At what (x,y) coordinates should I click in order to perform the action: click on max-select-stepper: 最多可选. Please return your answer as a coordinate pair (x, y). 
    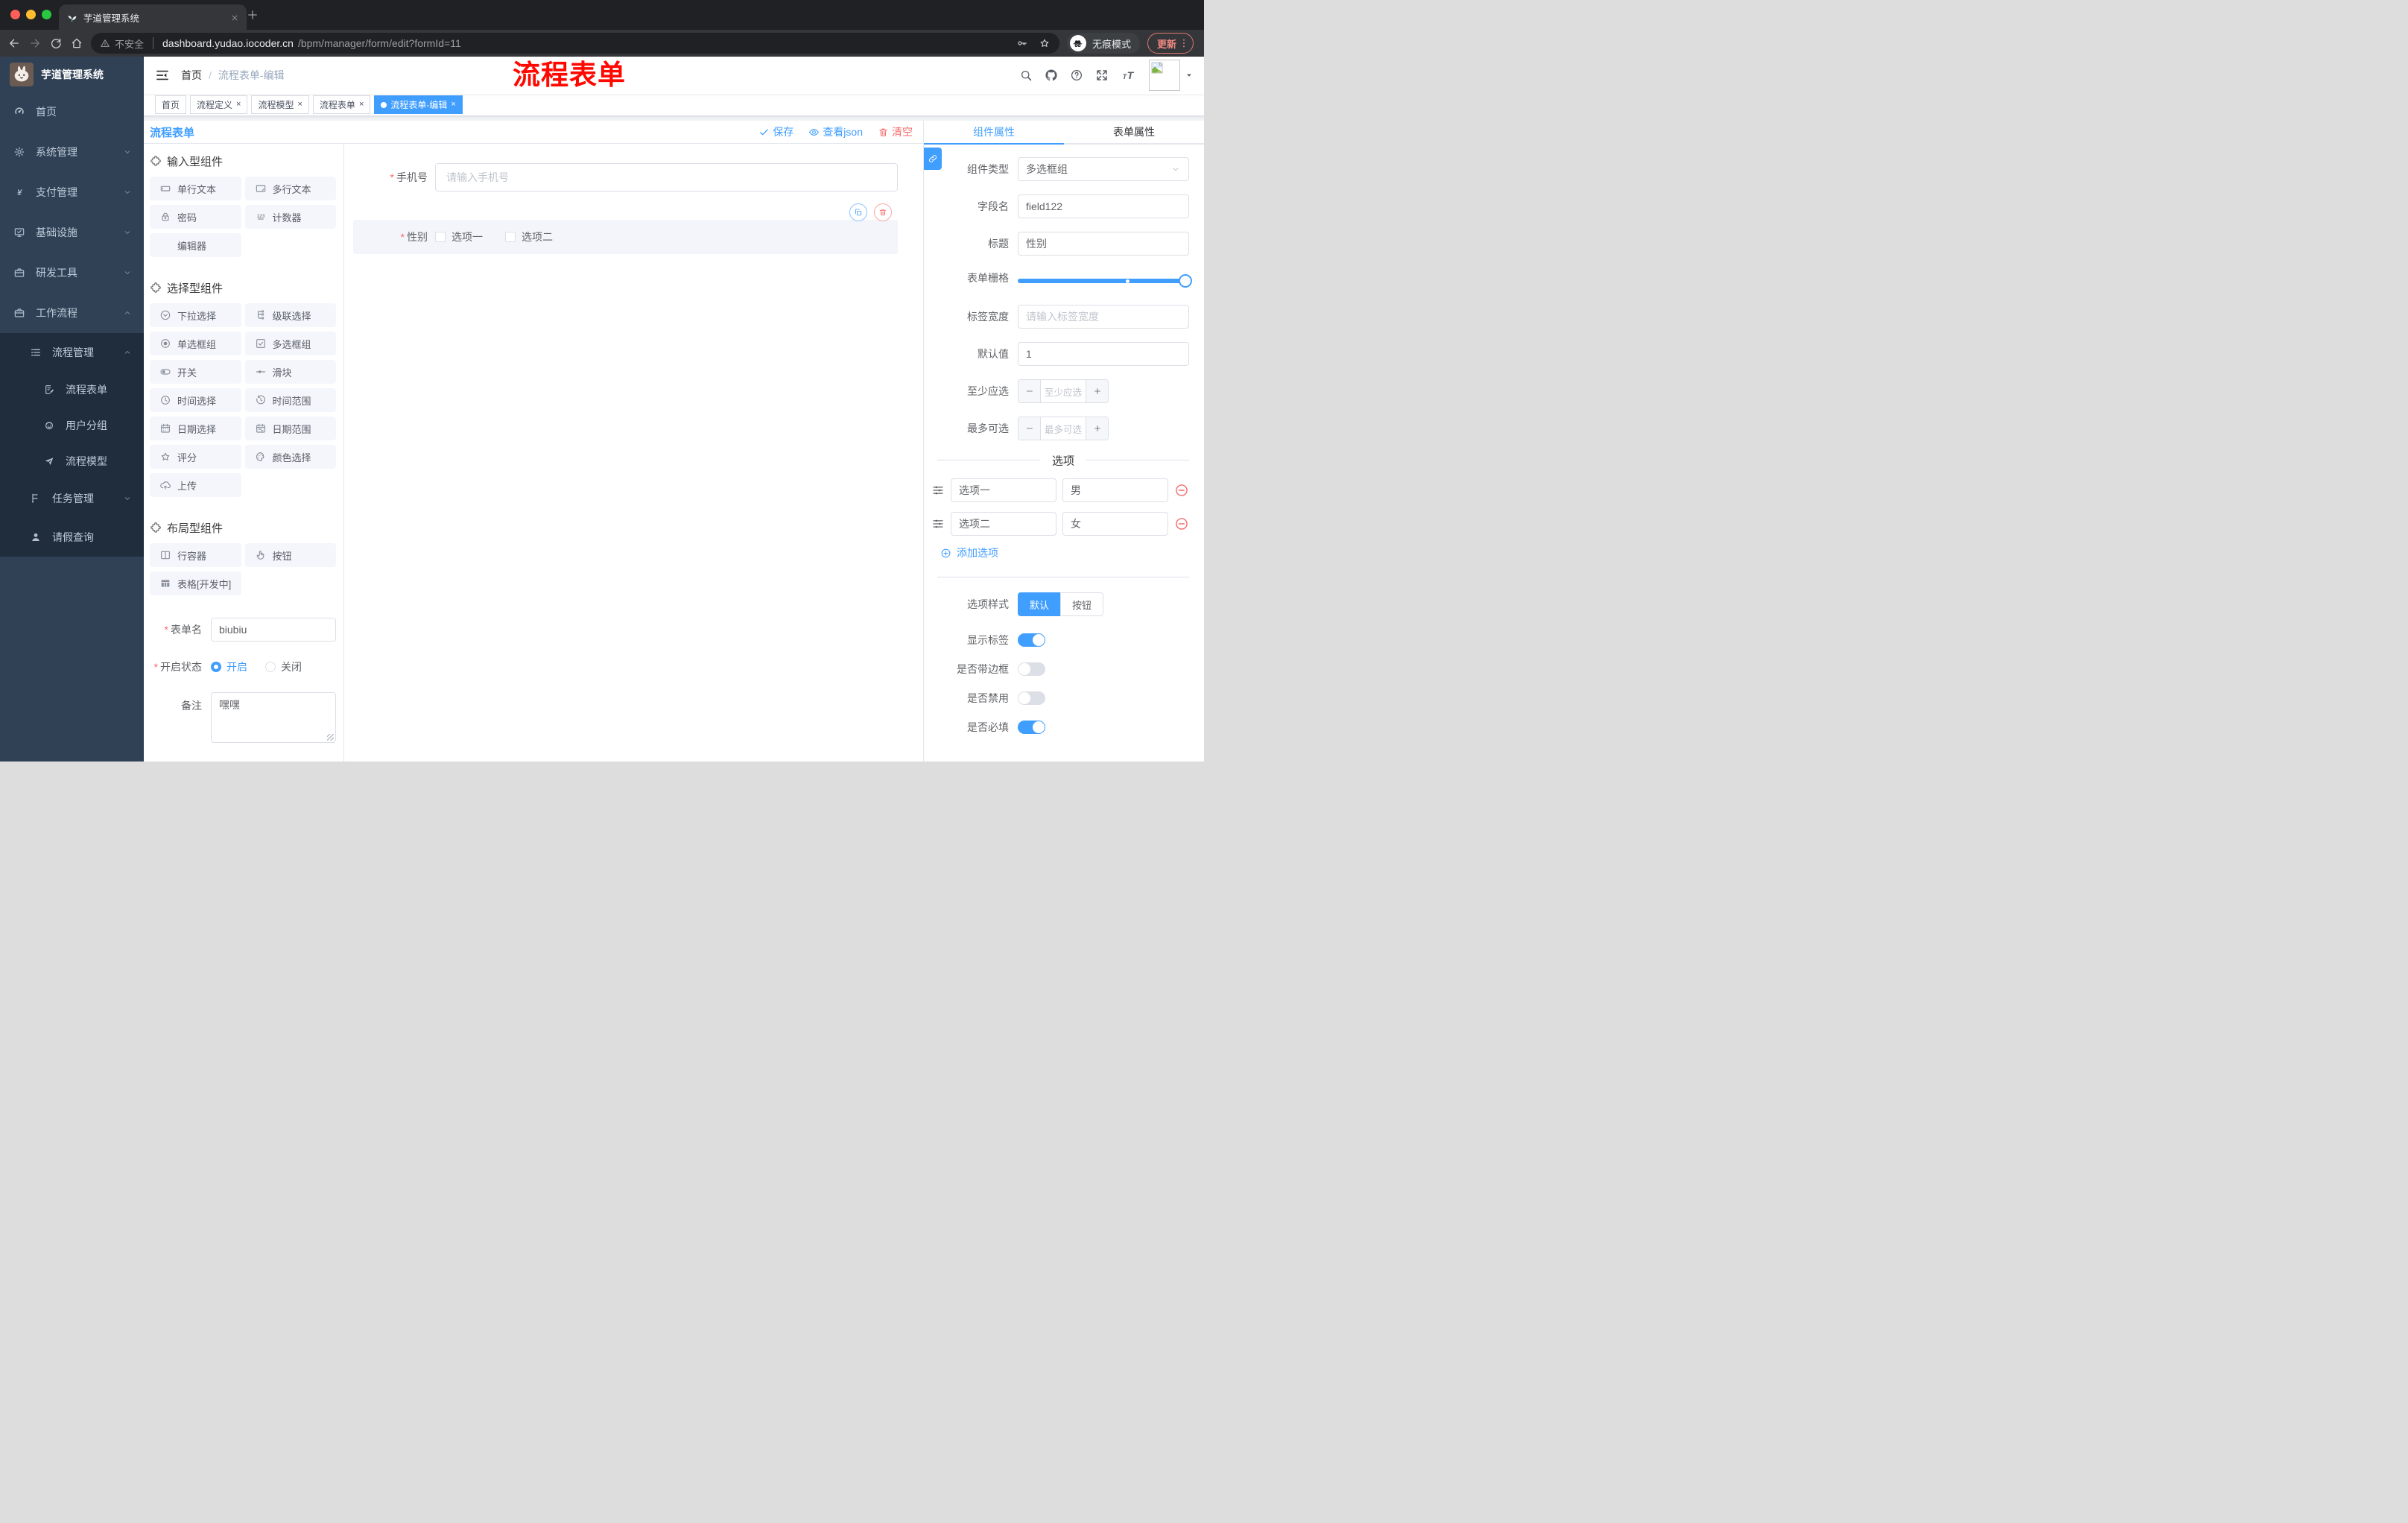
    Looking at the image, I should click on (1063, 428).